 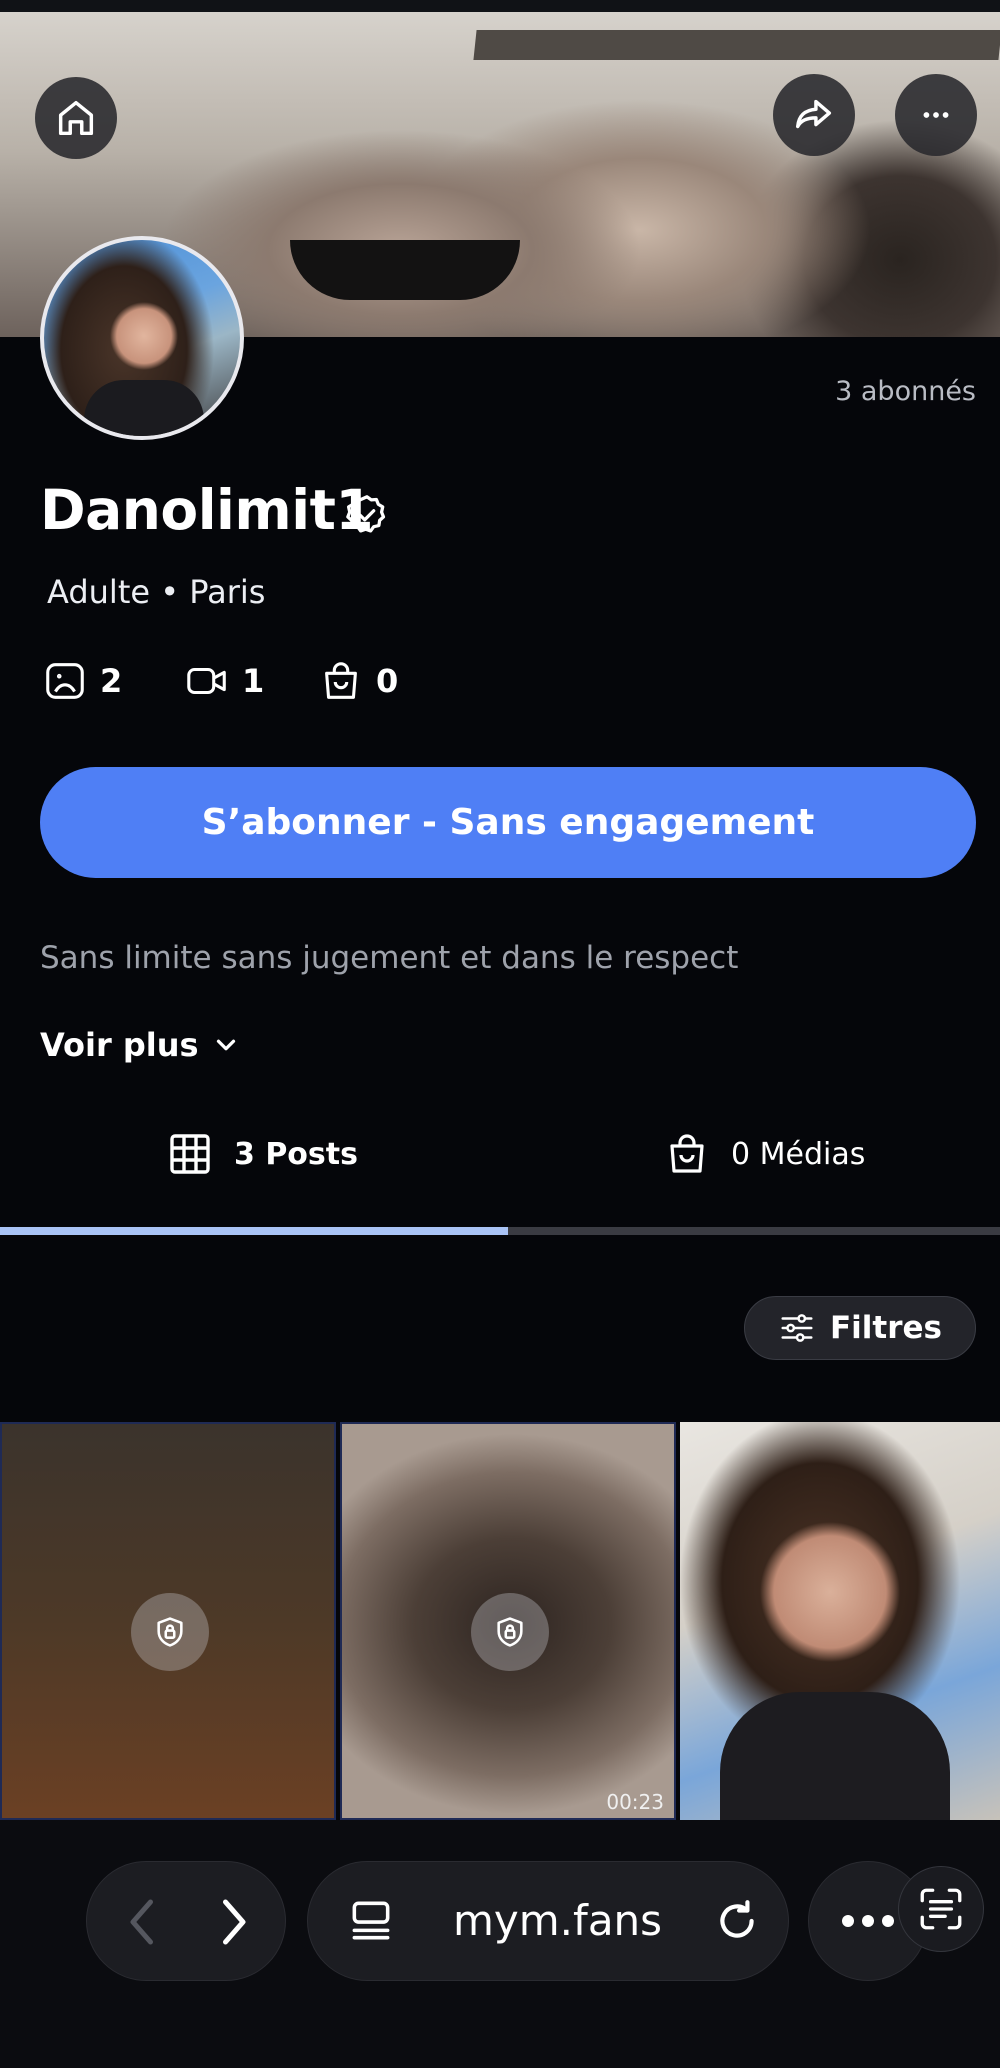 I want to click on tab-underline-active, so click(x=254, y=1231).